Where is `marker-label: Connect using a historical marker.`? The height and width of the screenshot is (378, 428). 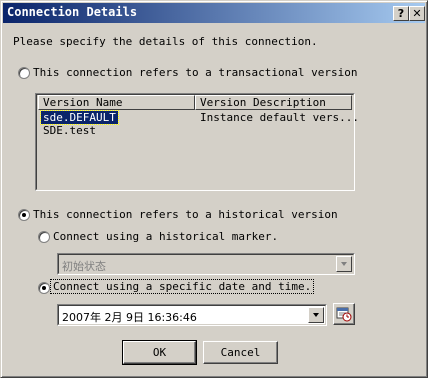 marker-label: Connect using a historical marker. is located at coordinates (165, 236).